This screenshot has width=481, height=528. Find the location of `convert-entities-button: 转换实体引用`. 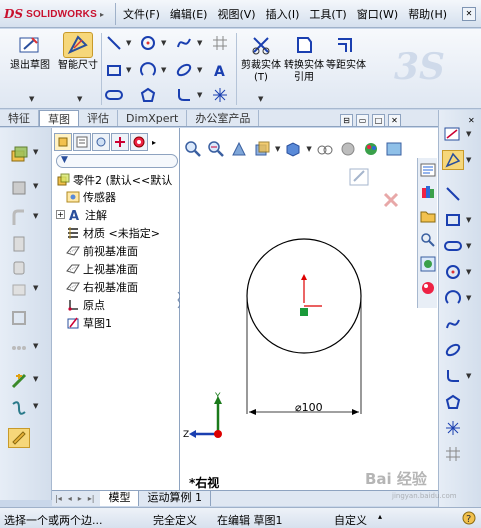

convert-entities-button: 转换实体引用 is located at coordinates (304, 62).